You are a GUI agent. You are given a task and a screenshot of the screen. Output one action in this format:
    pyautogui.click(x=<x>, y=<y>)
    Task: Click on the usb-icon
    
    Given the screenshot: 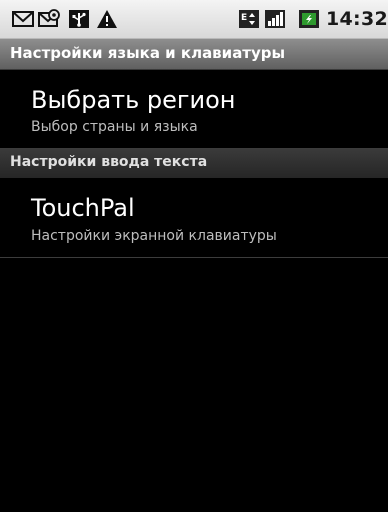 What is the action you would take?
    pyautogui.click(x=79, y=19)
    